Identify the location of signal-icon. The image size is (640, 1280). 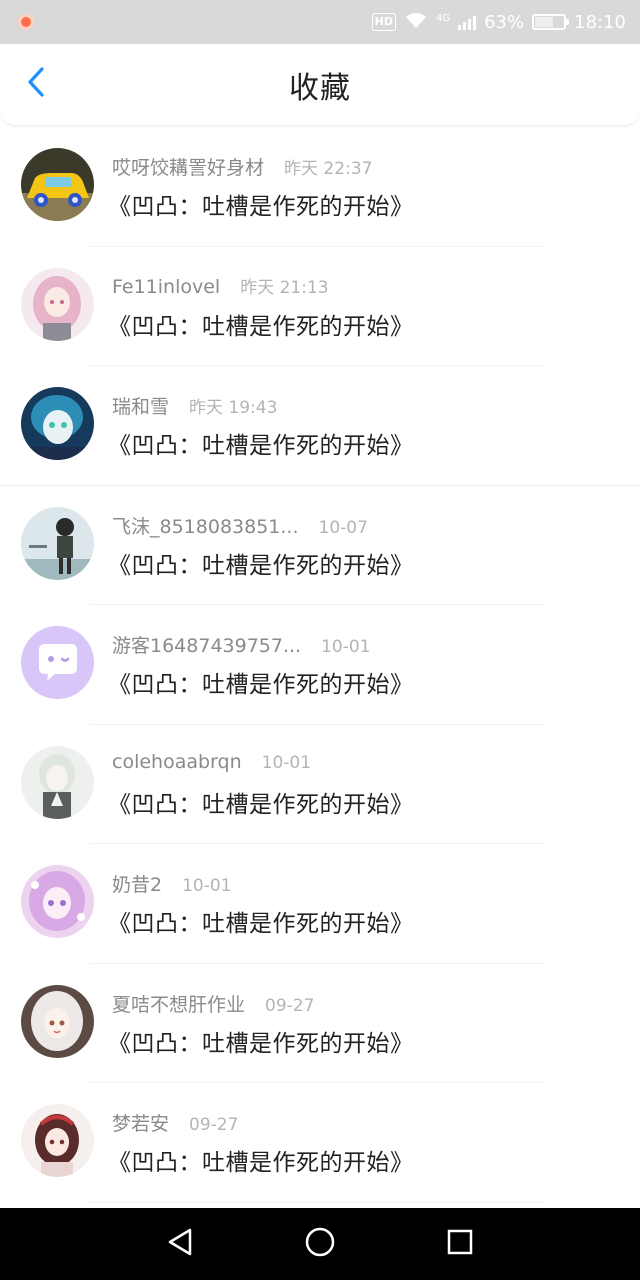
(467, 22).